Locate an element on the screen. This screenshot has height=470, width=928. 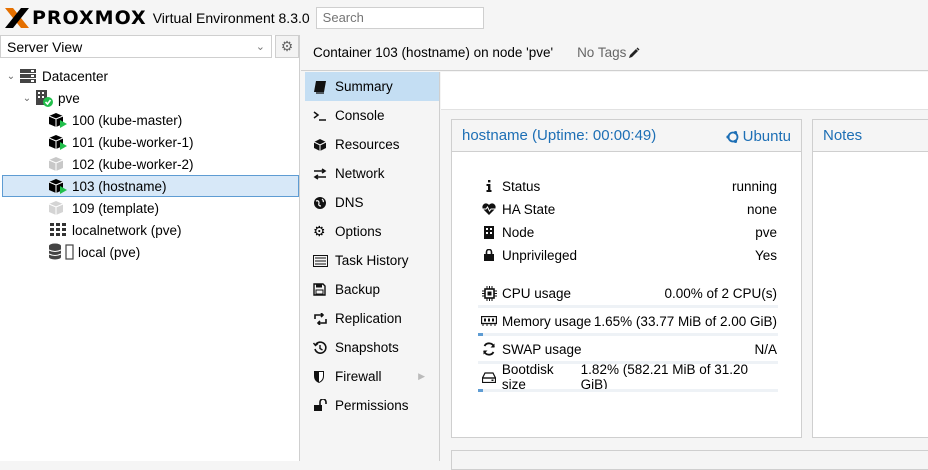
bootdisk-size-value: 1.82% (582.21 MiB of 31.20 GiB) is located at coordinates (664, 377).